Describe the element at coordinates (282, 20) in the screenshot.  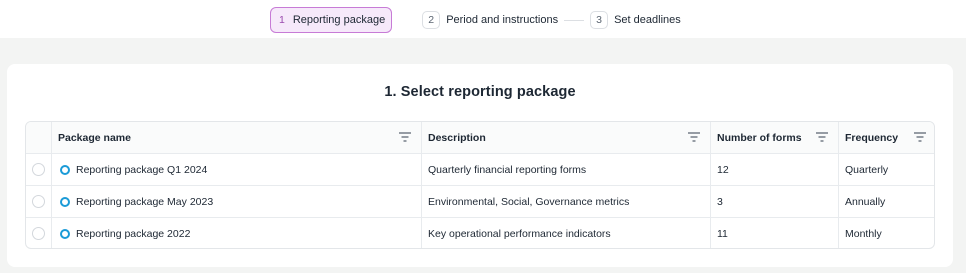
I see `step-number: 1` at that location.